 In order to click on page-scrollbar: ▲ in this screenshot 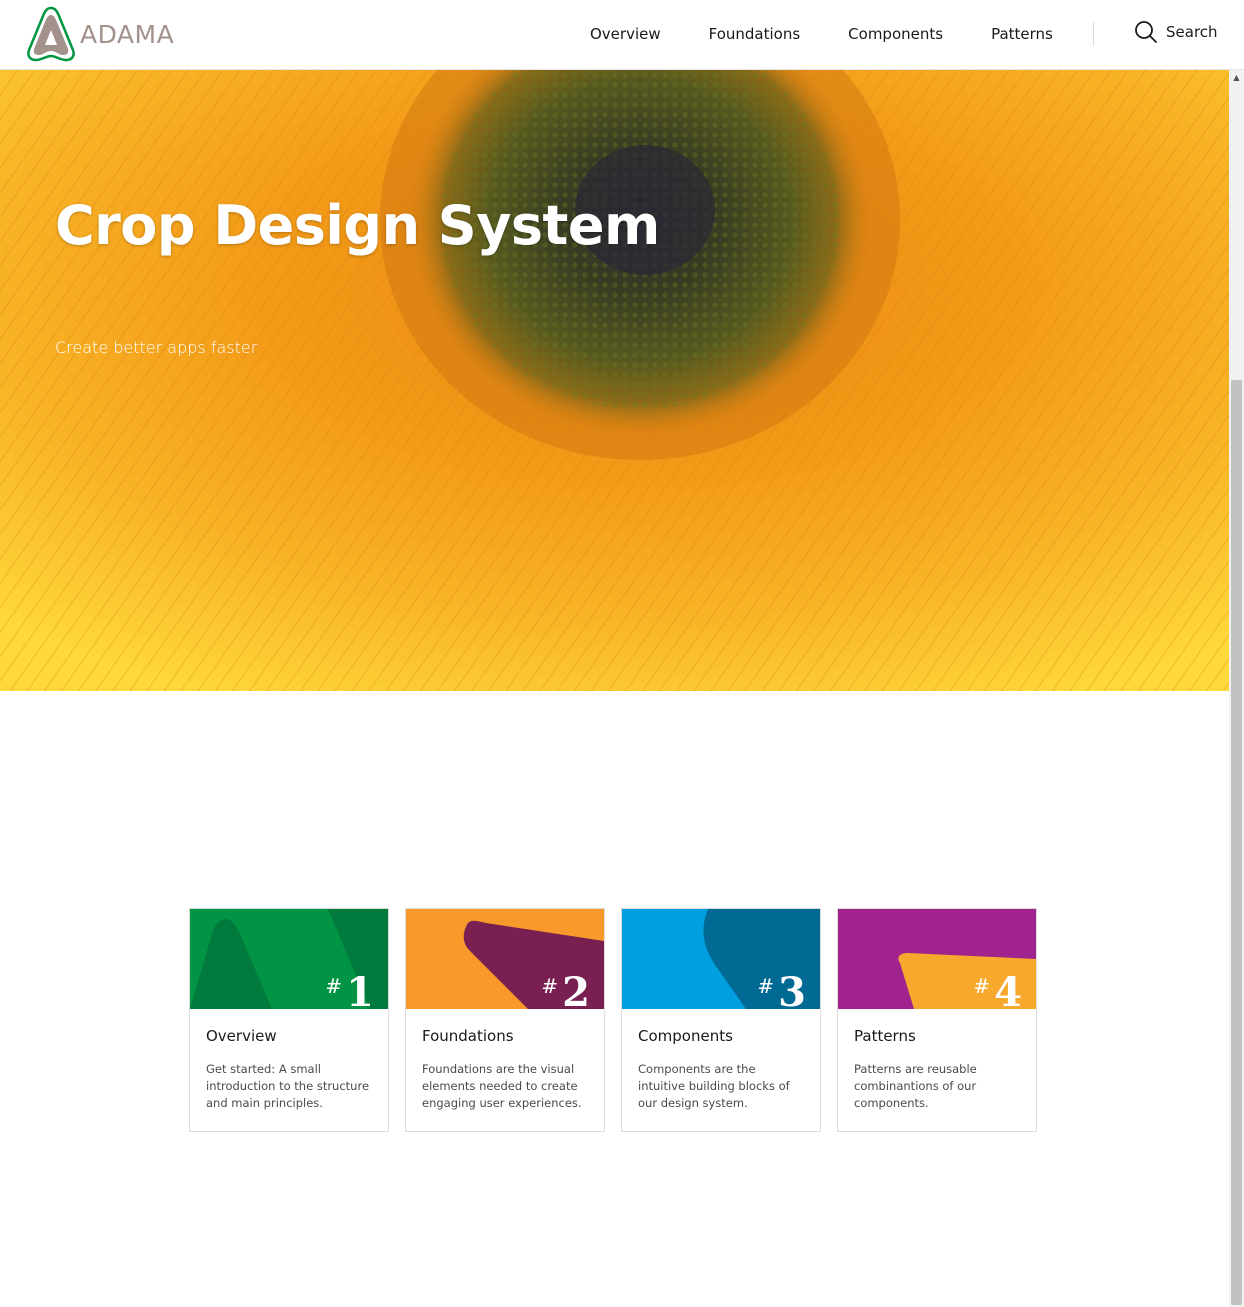, I will do `click(1236, 688)`.